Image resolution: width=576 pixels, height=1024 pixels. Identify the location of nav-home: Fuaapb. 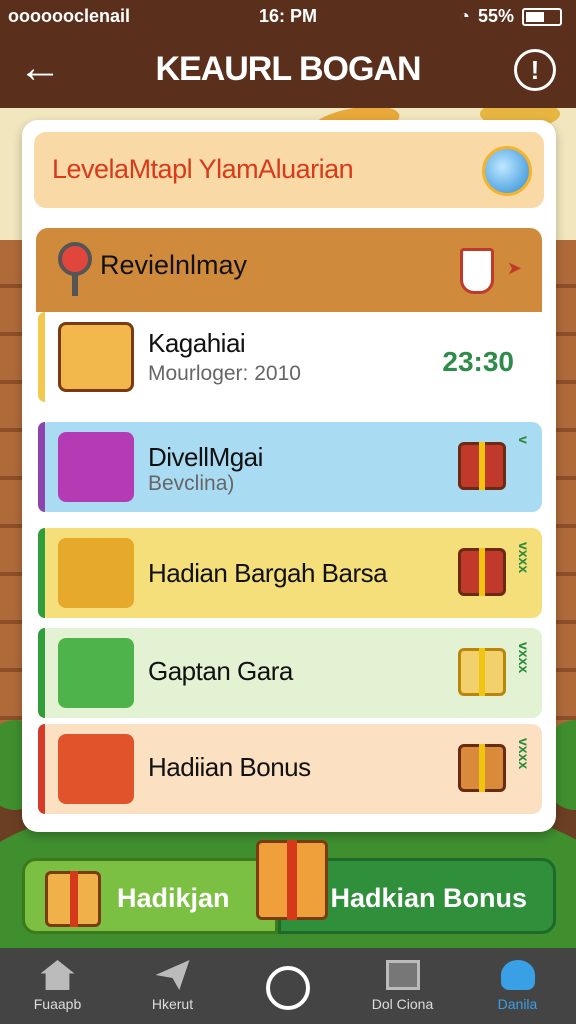
(57, 986).